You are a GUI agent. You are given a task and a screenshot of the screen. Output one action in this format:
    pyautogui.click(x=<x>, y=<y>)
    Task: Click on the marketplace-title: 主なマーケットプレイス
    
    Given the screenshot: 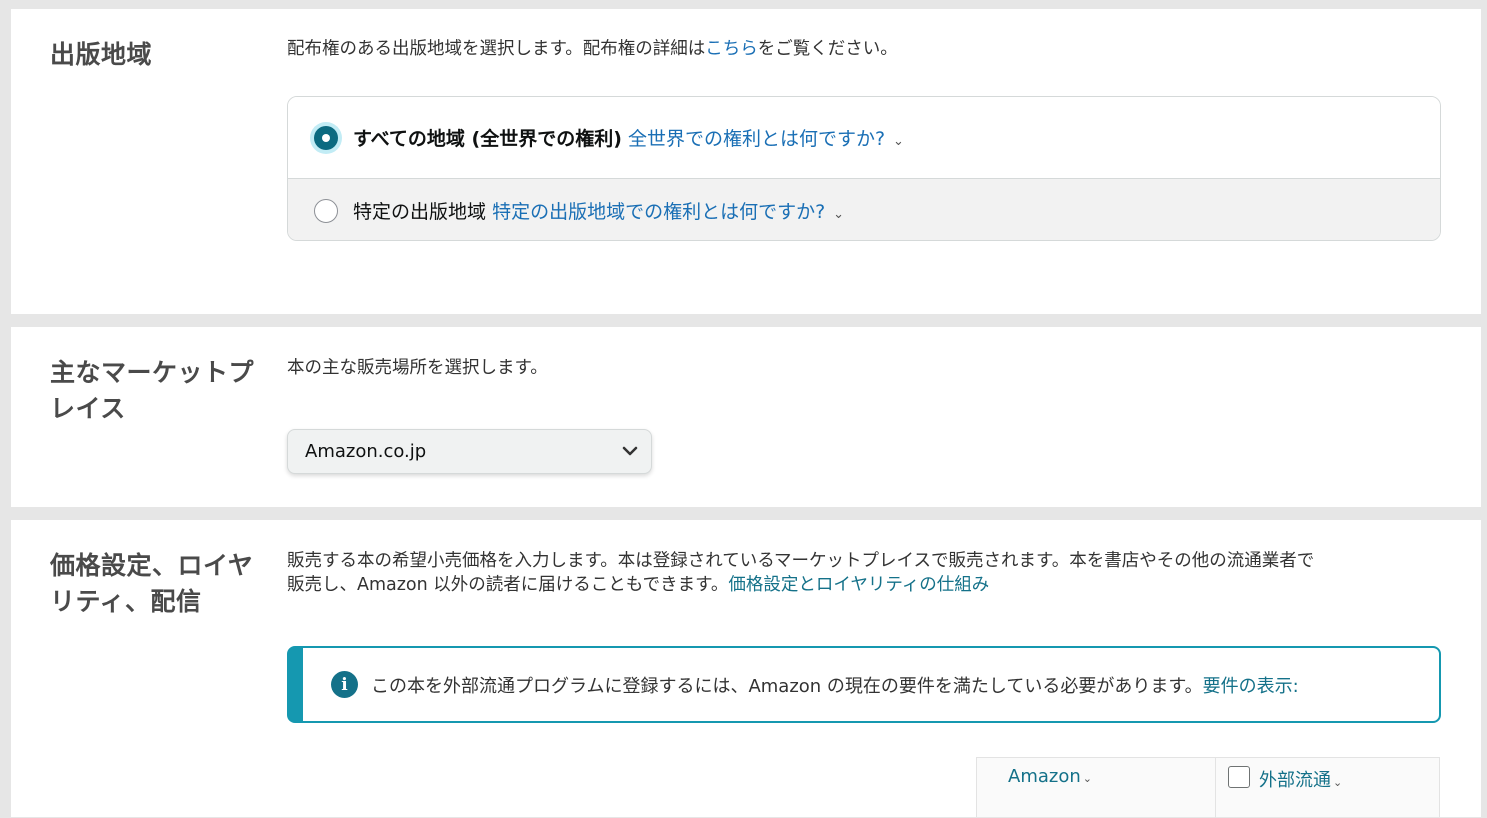 What is the action you would take?
    pyautogui.click(x=152, y=390)
    